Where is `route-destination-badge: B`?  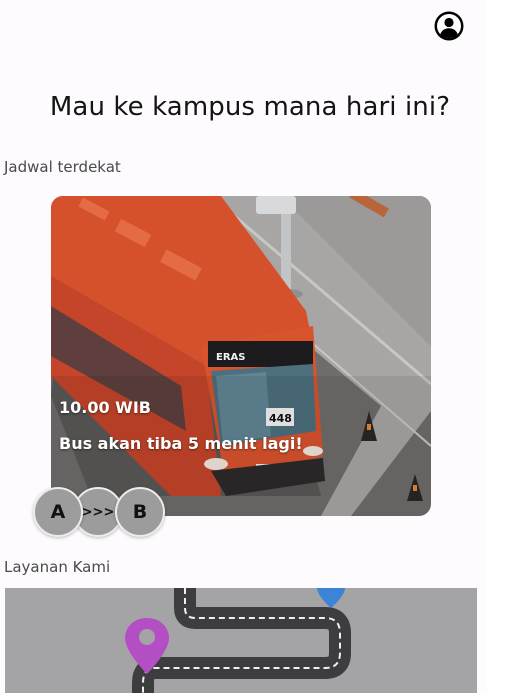
route-destination-badge: B is located at coordinates (140, 512).